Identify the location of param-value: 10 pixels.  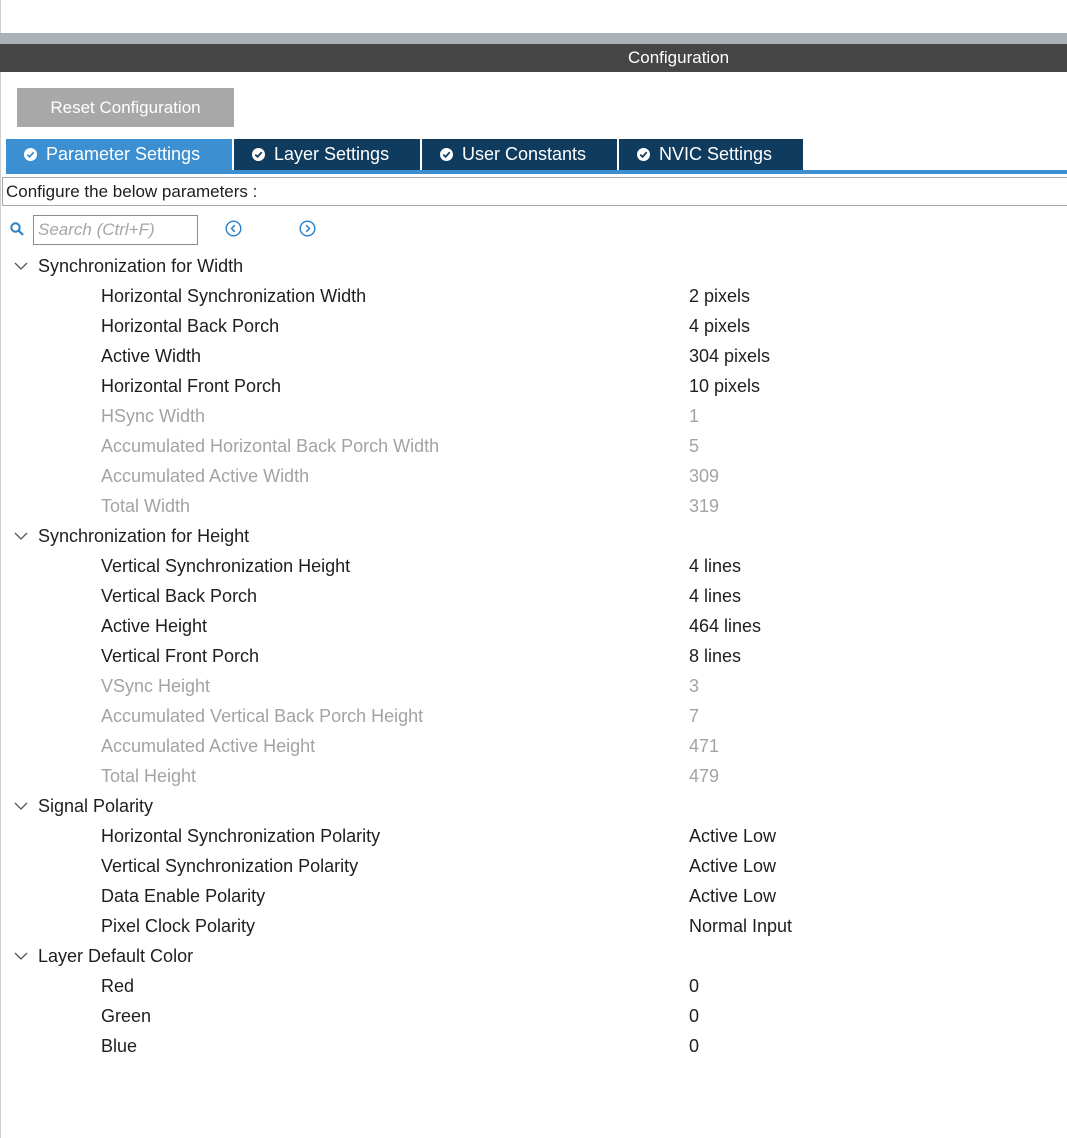
(724, 386).